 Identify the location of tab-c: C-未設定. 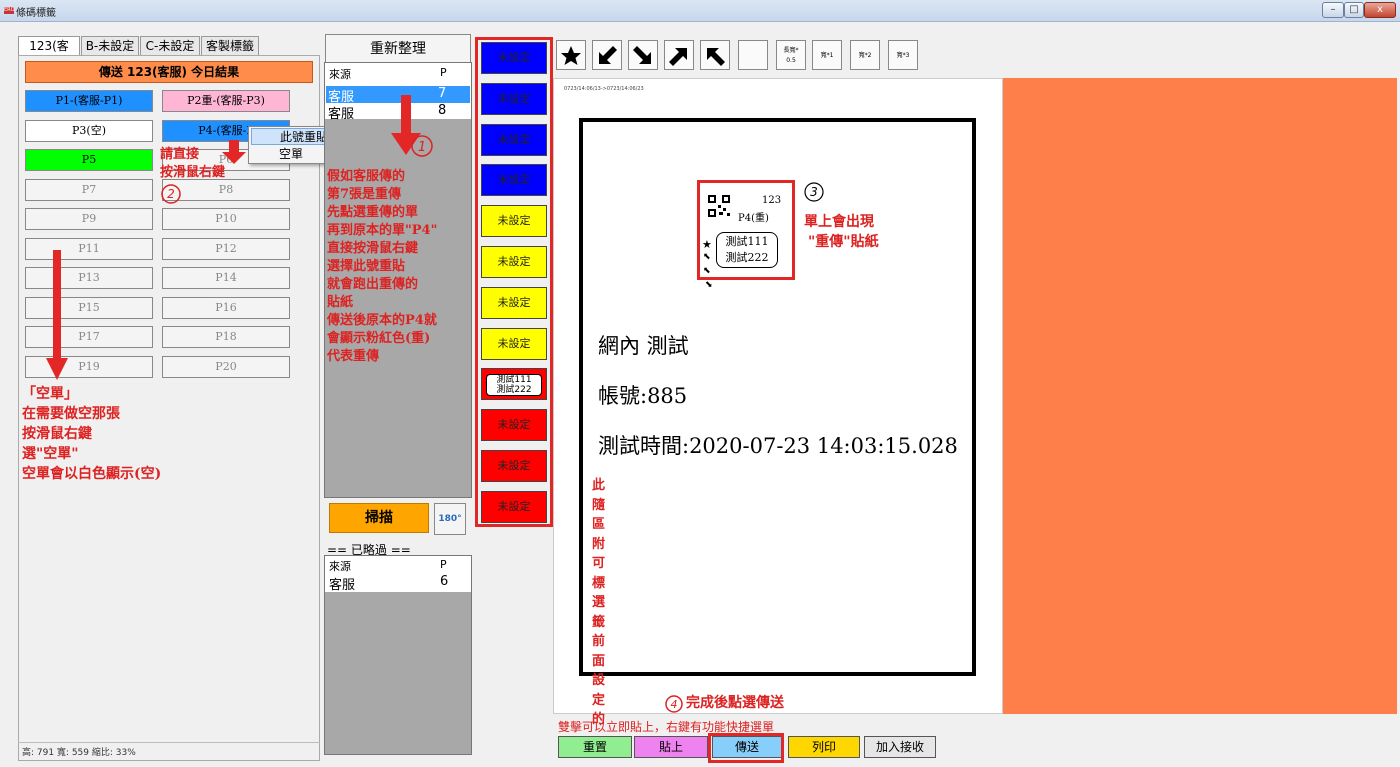
(170, 46).